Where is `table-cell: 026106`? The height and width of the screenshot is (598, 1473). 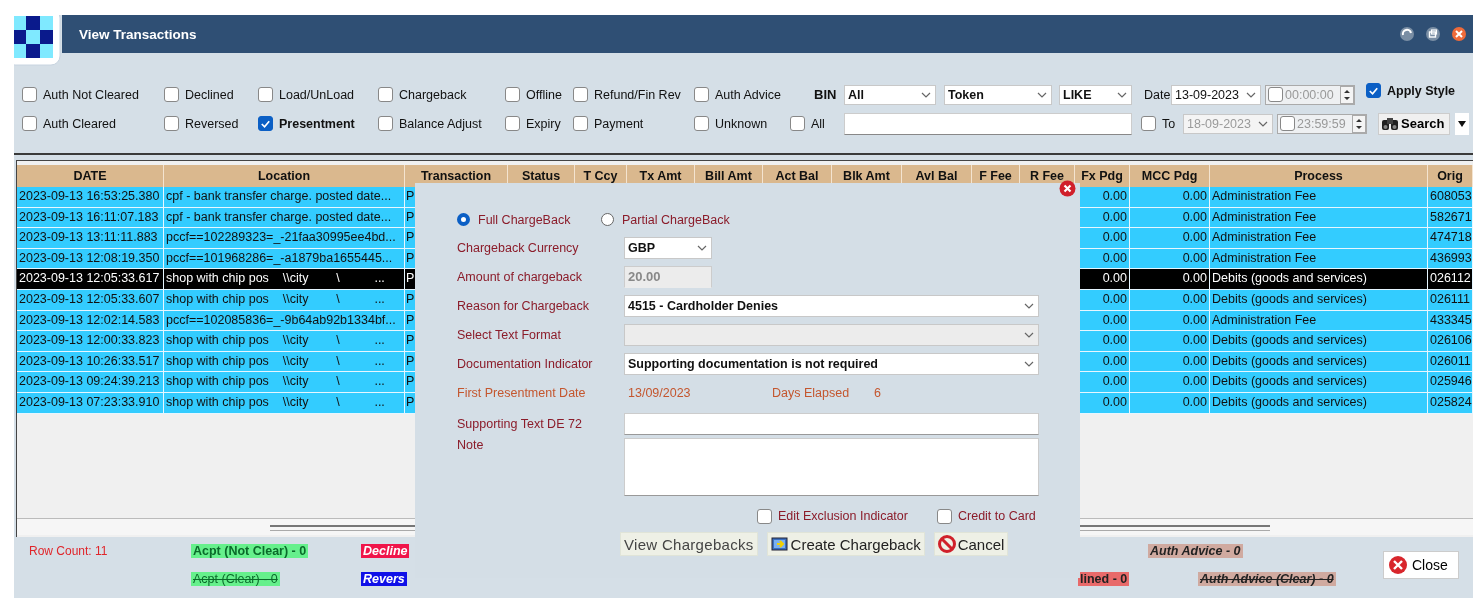 table-cell: 026106 is located at coordinates (1450, 341).